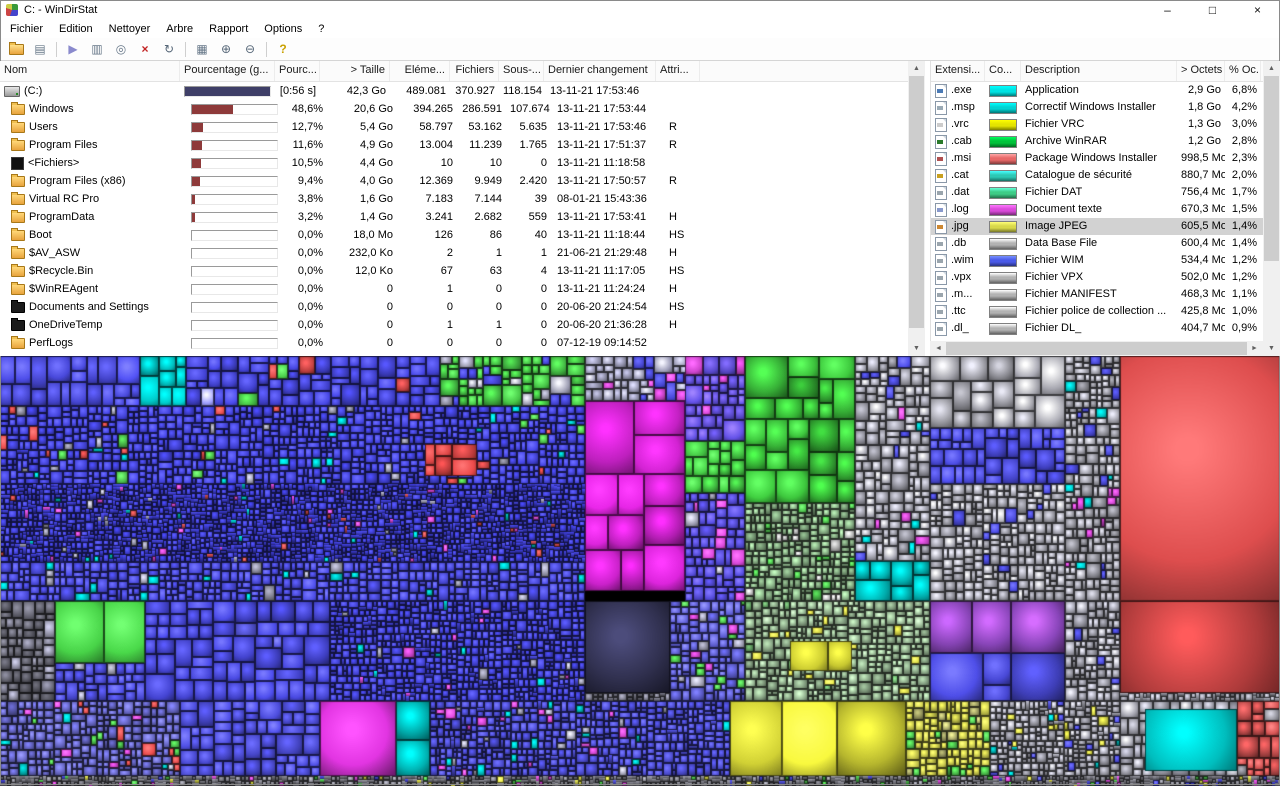 The height and width of the screenshot is (786, 1280). Describe the element at coordinates (1271, 348) in the screenshot. I see `ext-scroll-down-button: ▼` at that location.